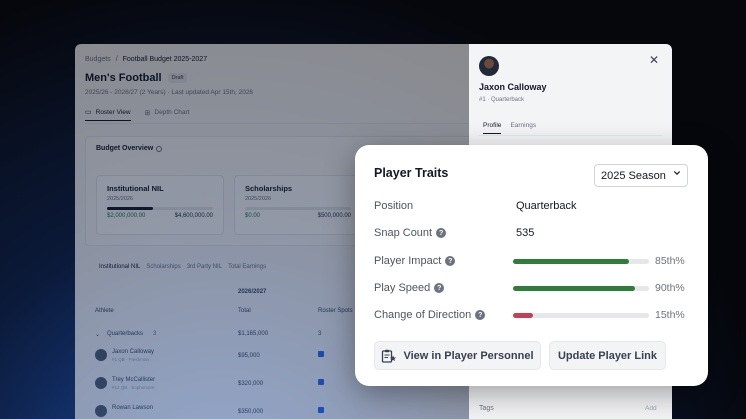 The image size is (746, 419). What do you see at coordinates (177, 78) in the screenshot?
I see `status-badge: Draft` at bounding box center [177, 78].